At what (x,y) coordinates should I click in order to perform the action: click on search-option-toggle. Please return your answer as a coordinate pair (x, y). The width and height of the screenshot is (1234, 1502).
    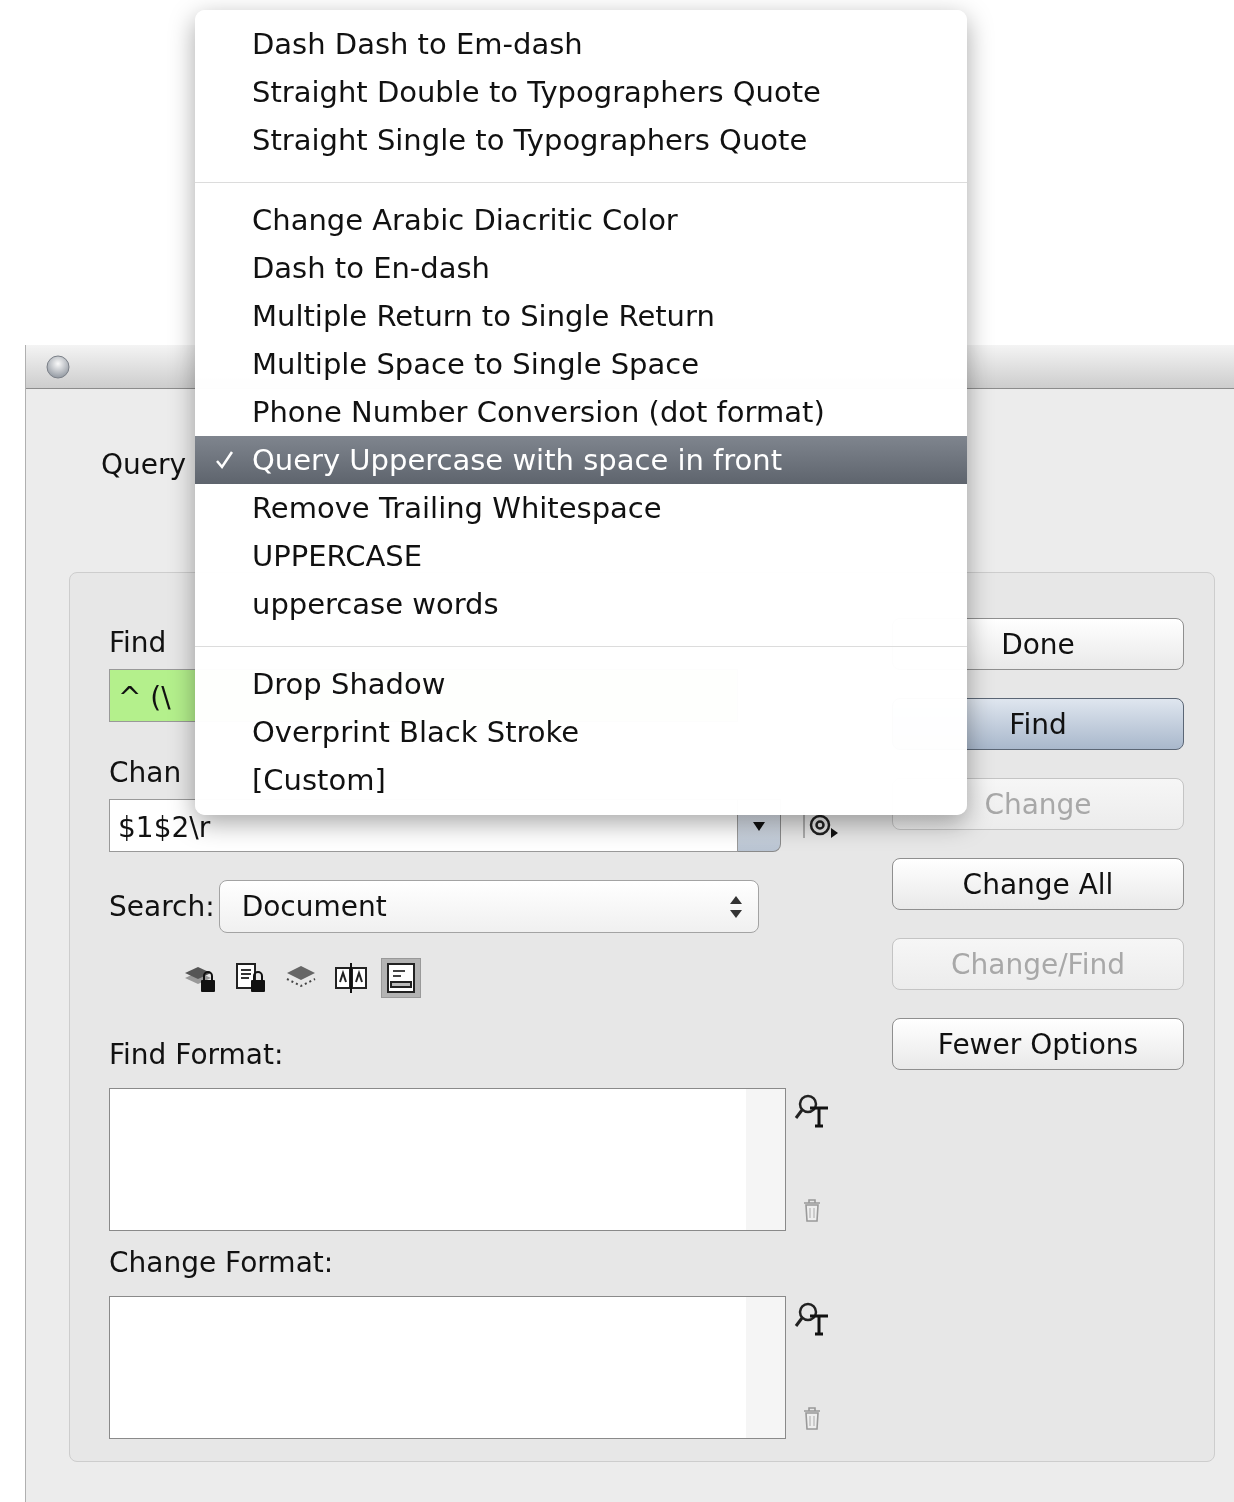
    Looking at the image, I should click on (401, 978).